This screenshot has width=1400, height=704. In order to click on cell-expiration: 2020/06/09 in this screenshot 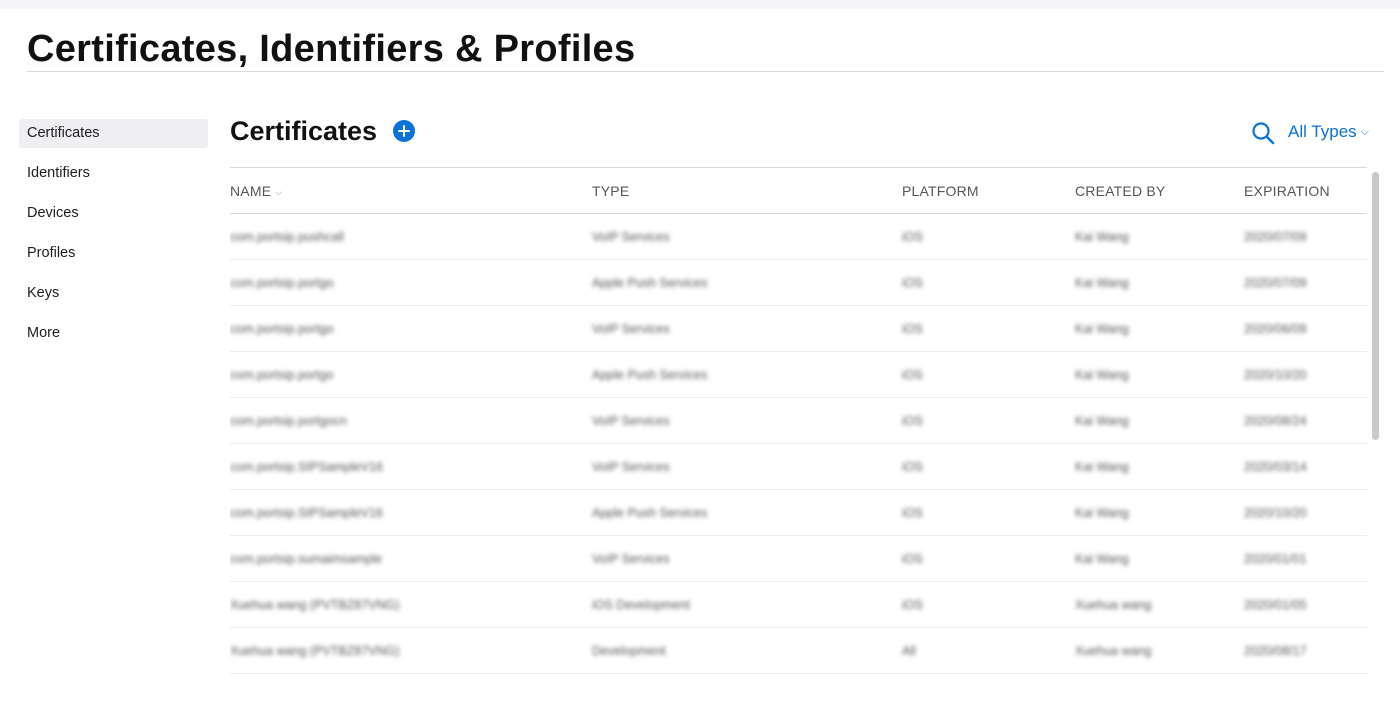, I will do `click(1275, 328)`.